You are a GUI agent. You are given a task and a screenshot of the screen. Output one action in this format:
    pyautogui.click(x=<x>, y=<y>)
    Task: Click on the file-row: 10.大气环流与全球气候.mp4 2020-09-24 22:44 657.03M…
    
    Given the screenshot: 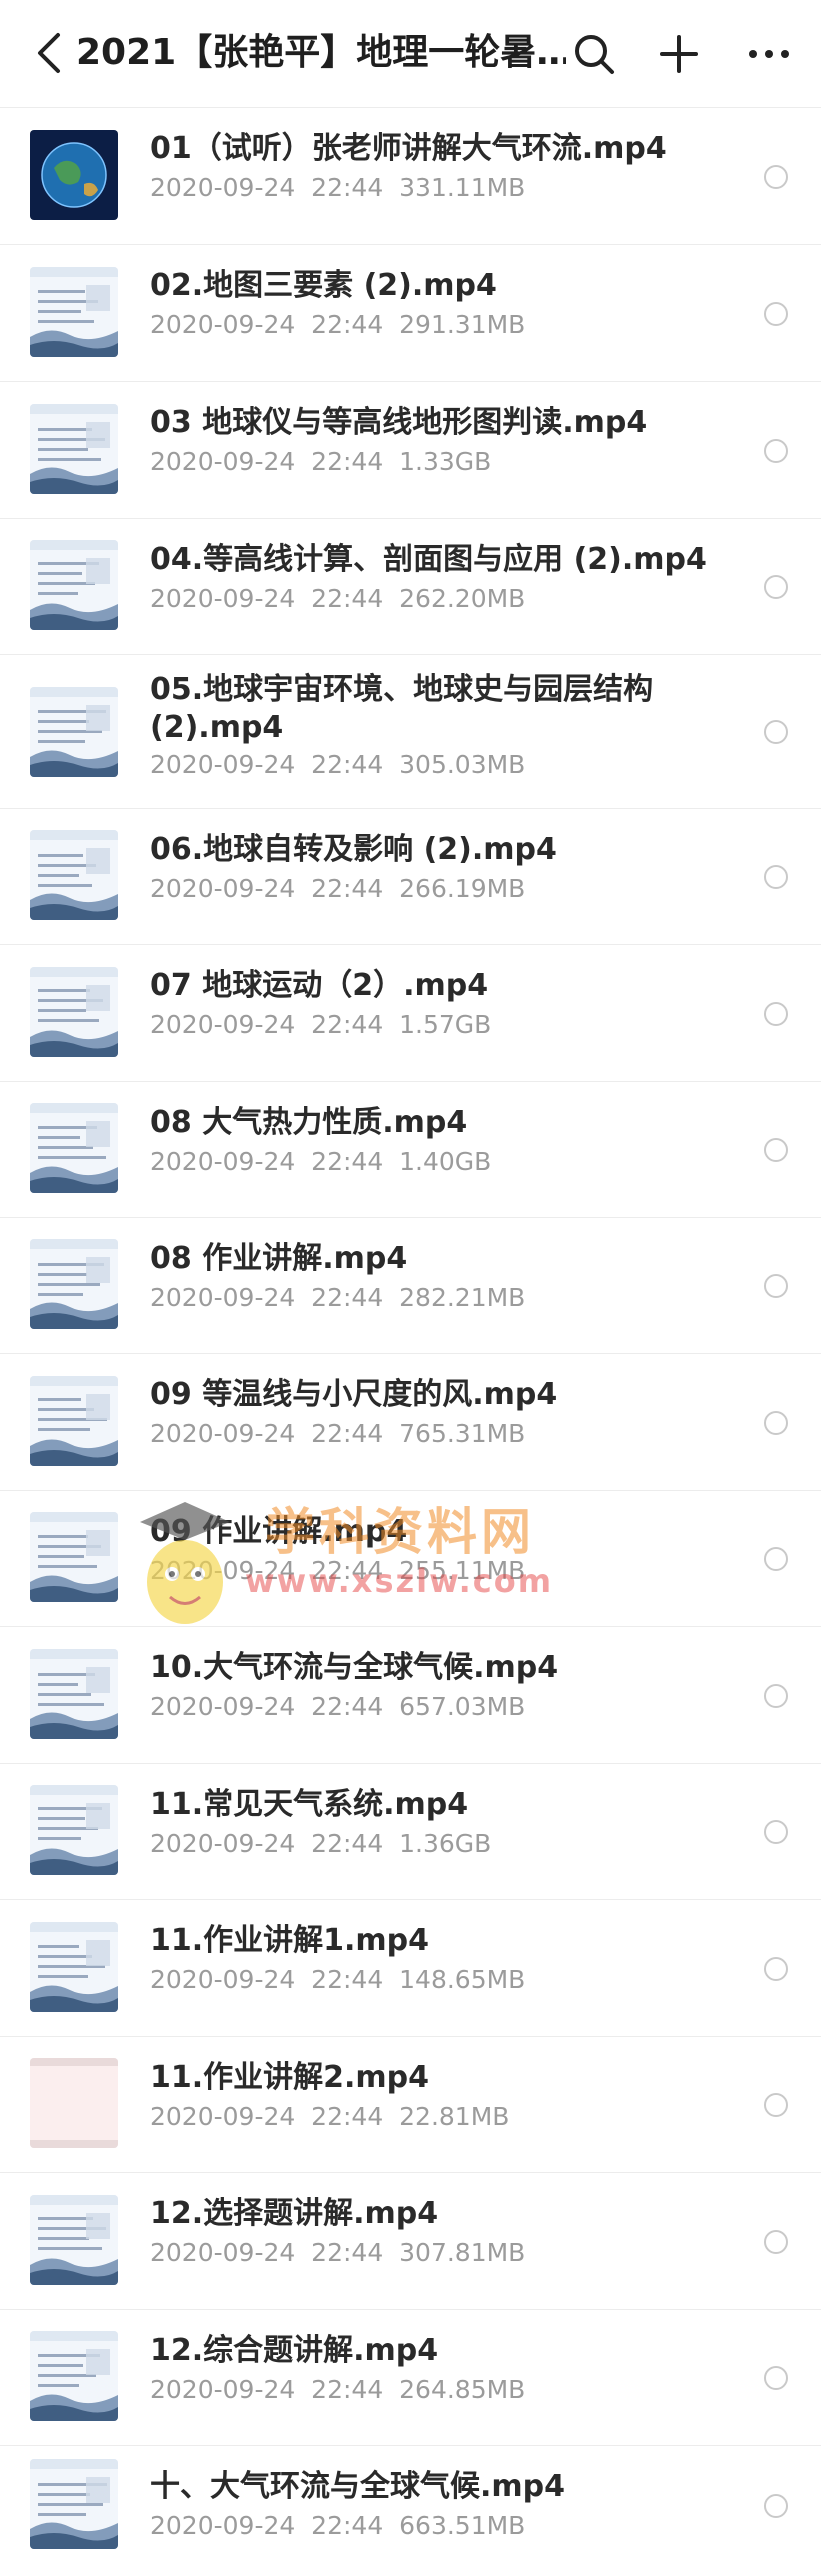 What is the action you would take?
    pyautogui.click(x=410, y=1695)
    